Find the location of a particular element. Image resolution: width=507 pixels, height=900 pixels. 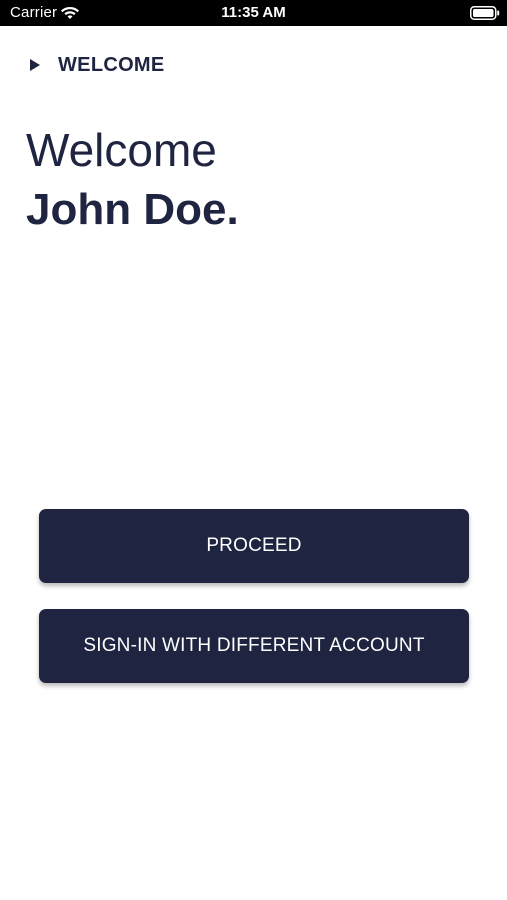

battery-icon is located at coordinates (485, 13).